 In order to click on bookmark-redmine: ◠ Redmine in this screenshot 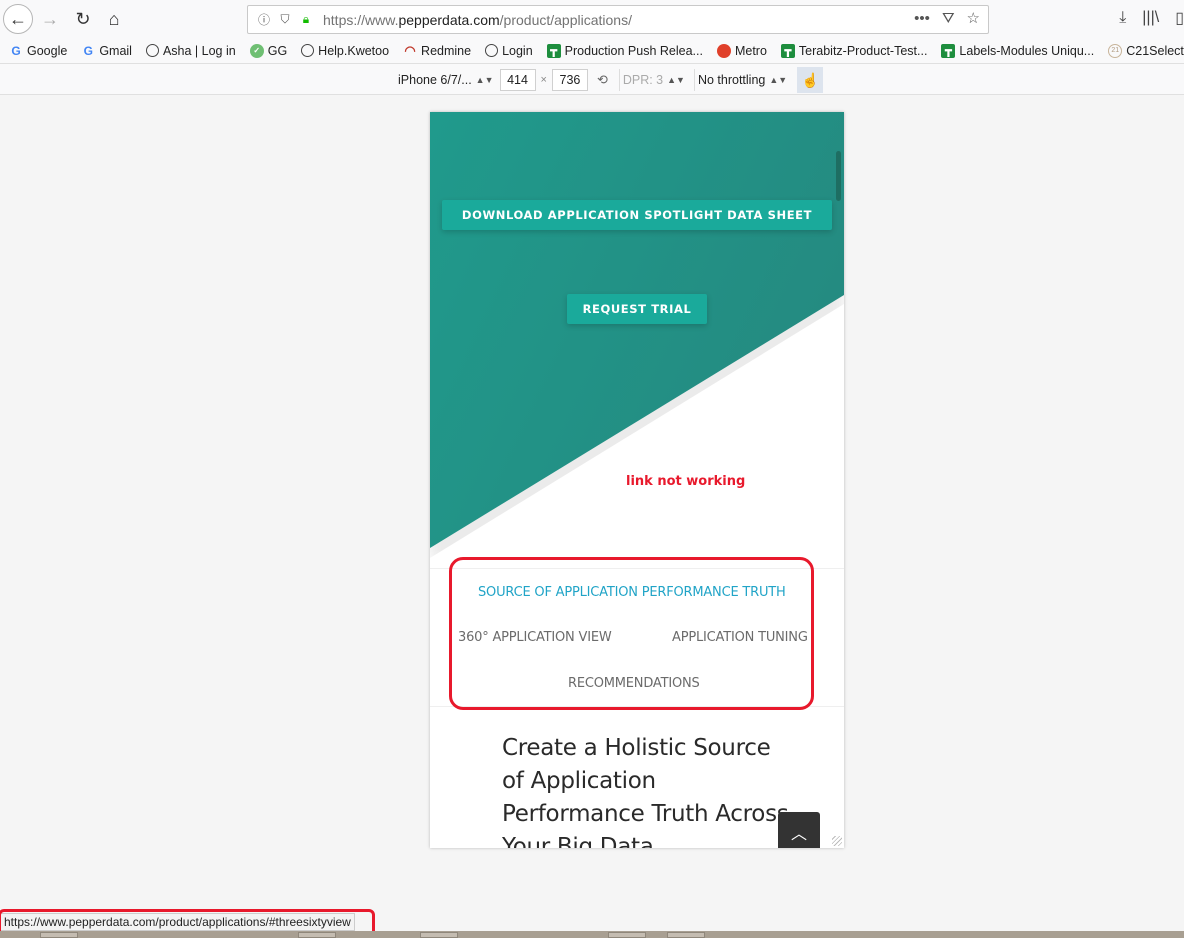, I will do `click(437, 50)`.